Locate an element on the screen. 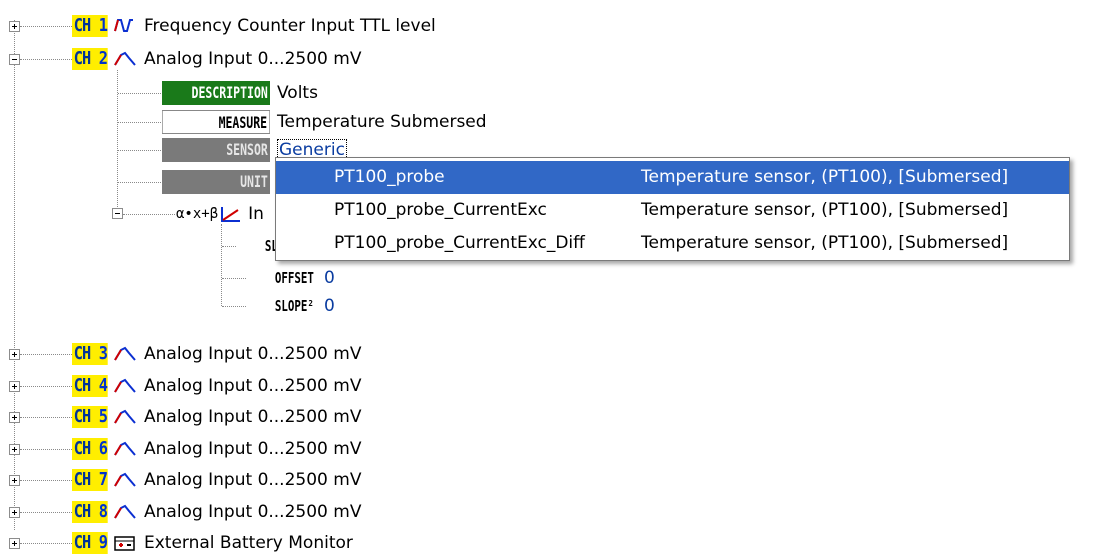 The height and width of the screenshot is (557, 1095). slope2-tag: SLOPE² is located at coordinates (281, 306).